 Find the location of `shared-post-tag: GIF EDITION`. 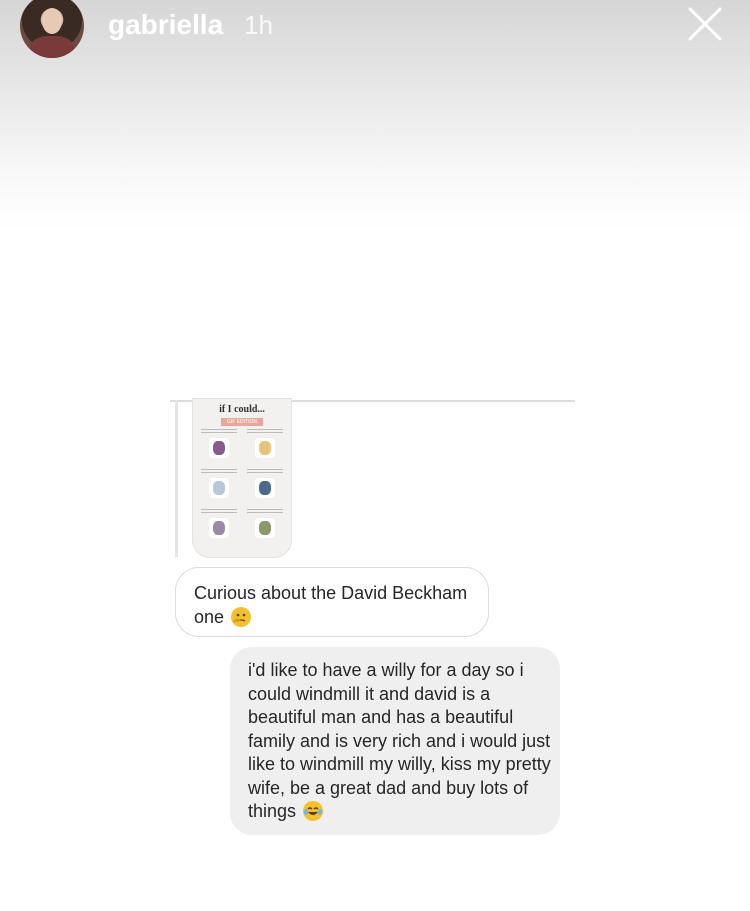

shared-post-tag: GIF EDITION is located at coordinates (242, 422).